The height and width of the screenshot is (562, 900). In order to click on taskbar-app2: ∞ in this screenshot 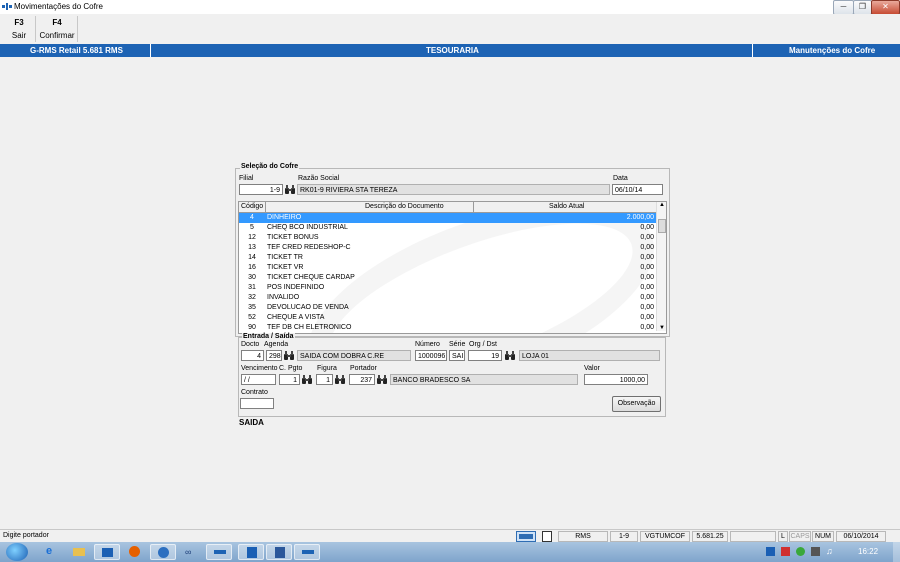, I will do `click(191, 552)`.